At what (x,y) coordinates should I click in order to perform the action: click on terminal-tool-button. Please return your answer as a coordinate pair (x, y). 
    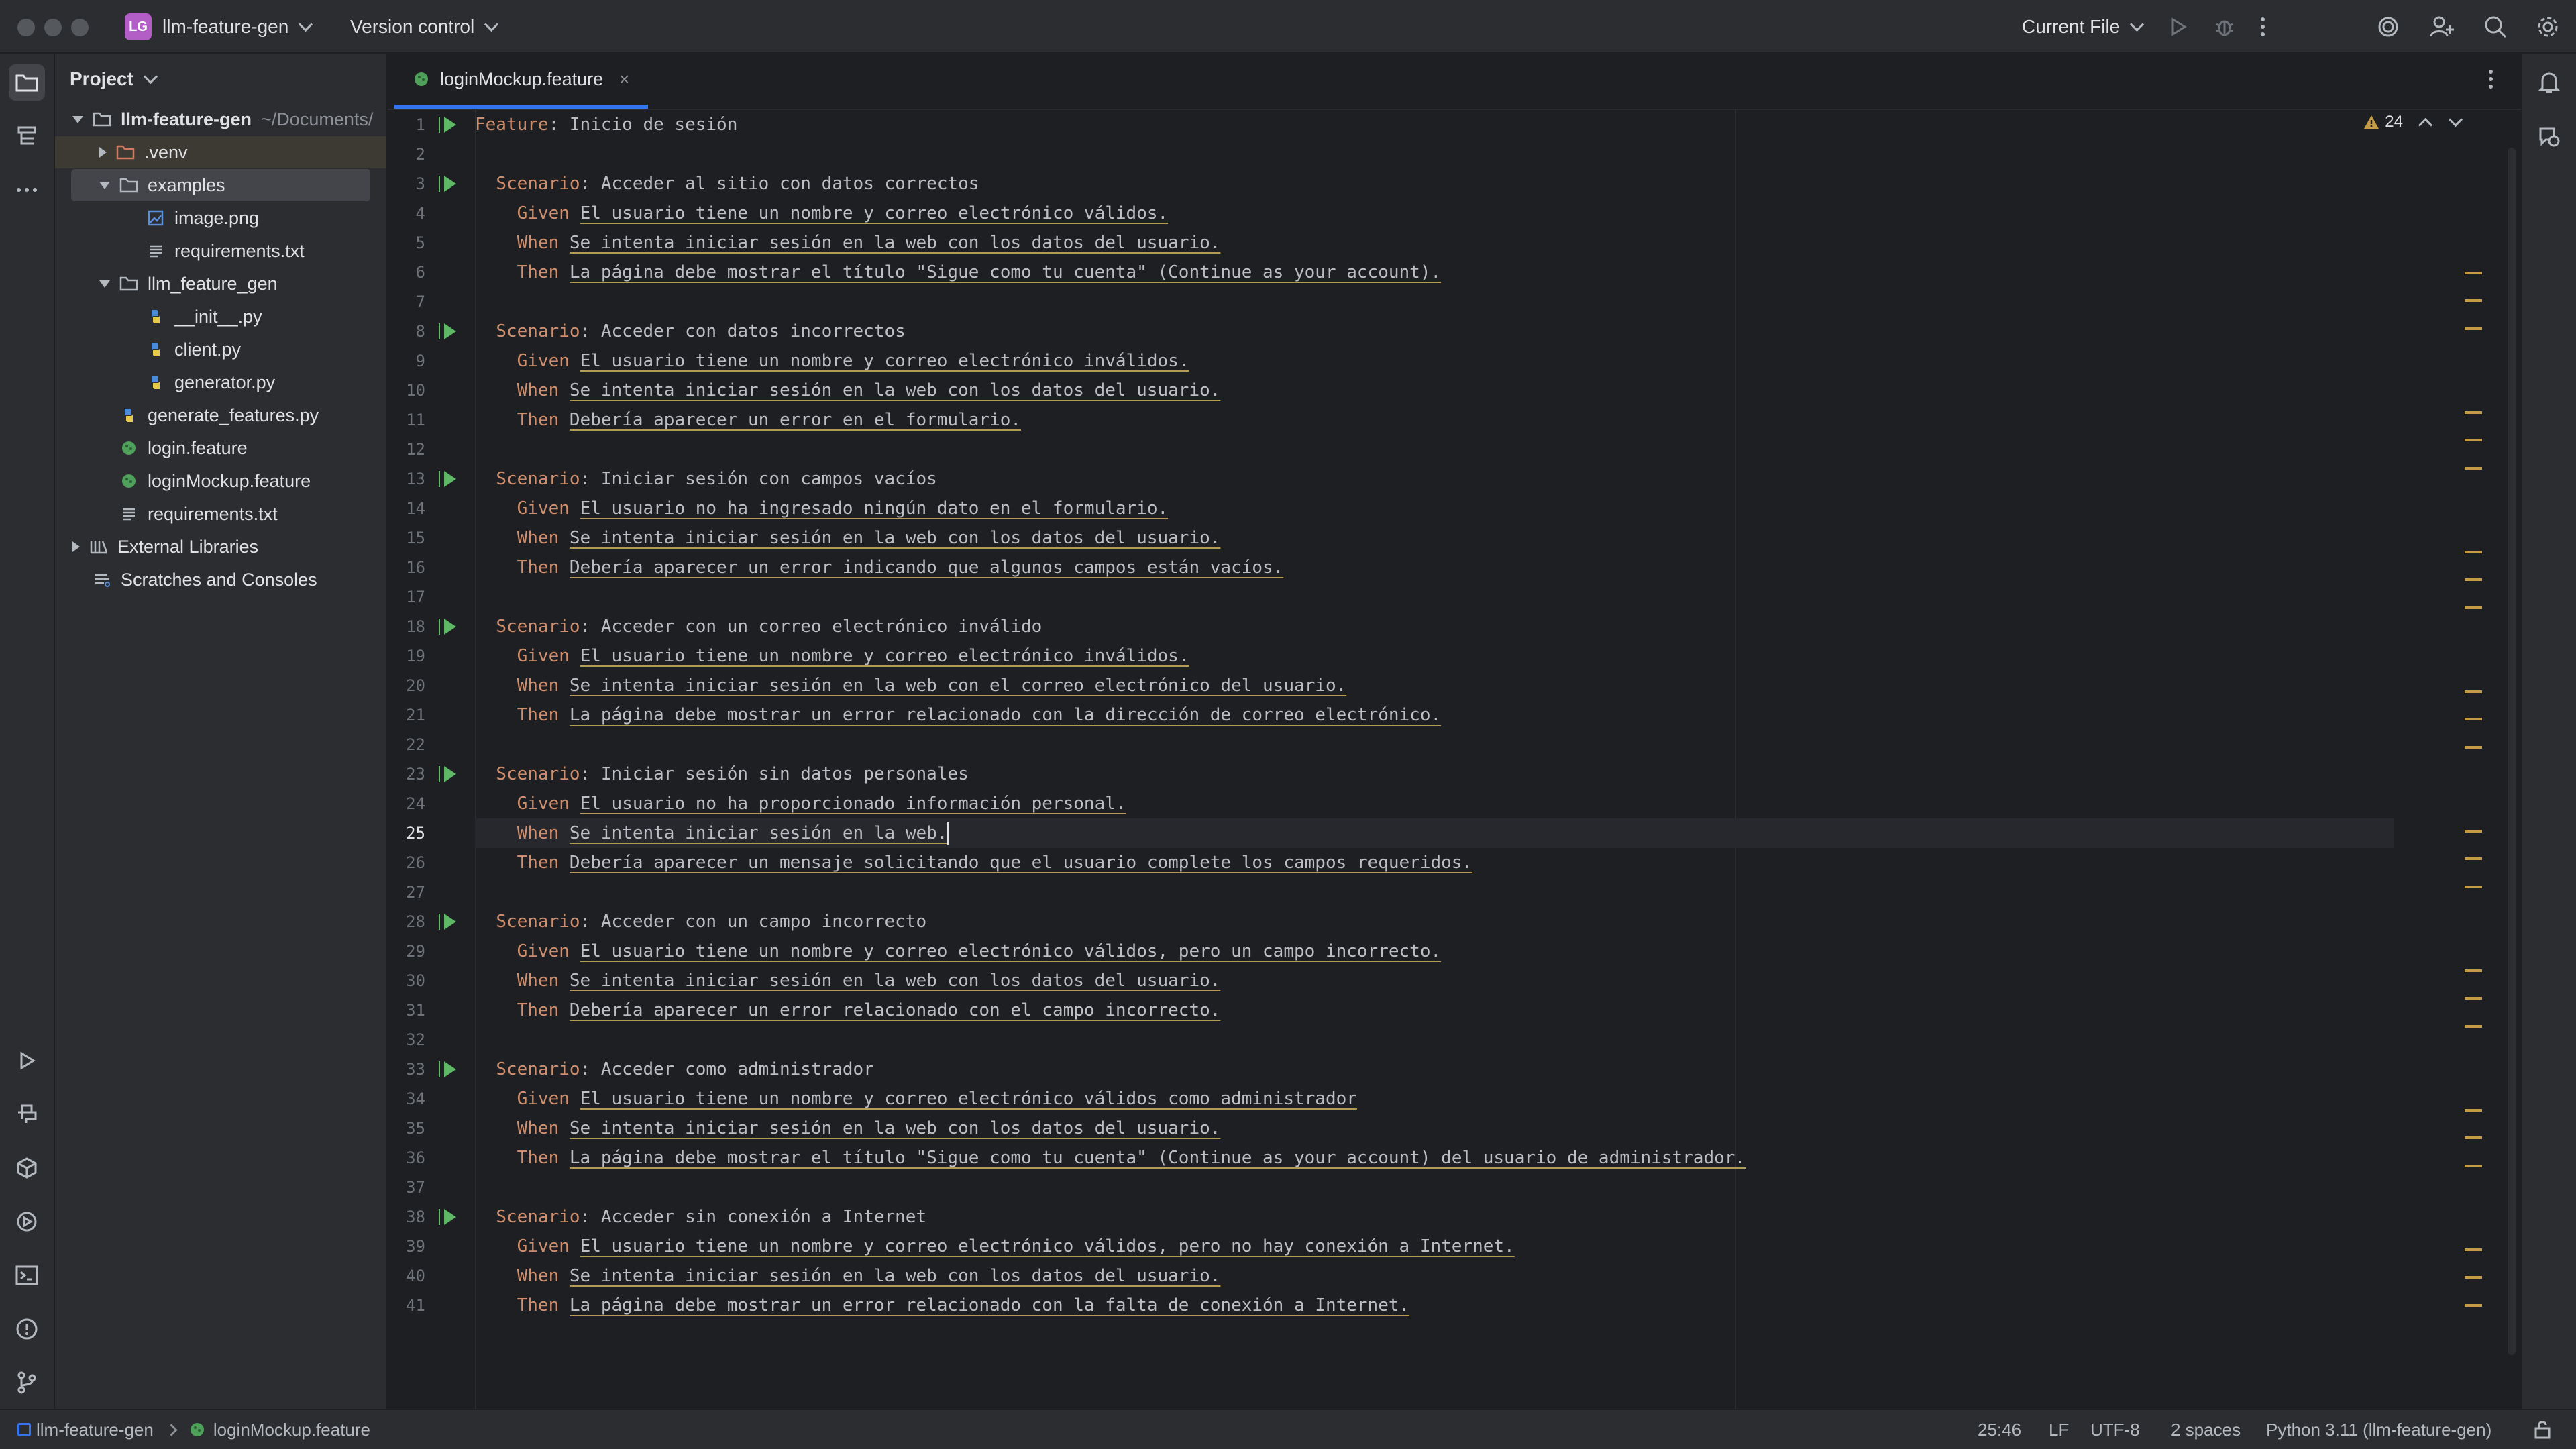
    Looking at the image, I should click on (27, 1275).